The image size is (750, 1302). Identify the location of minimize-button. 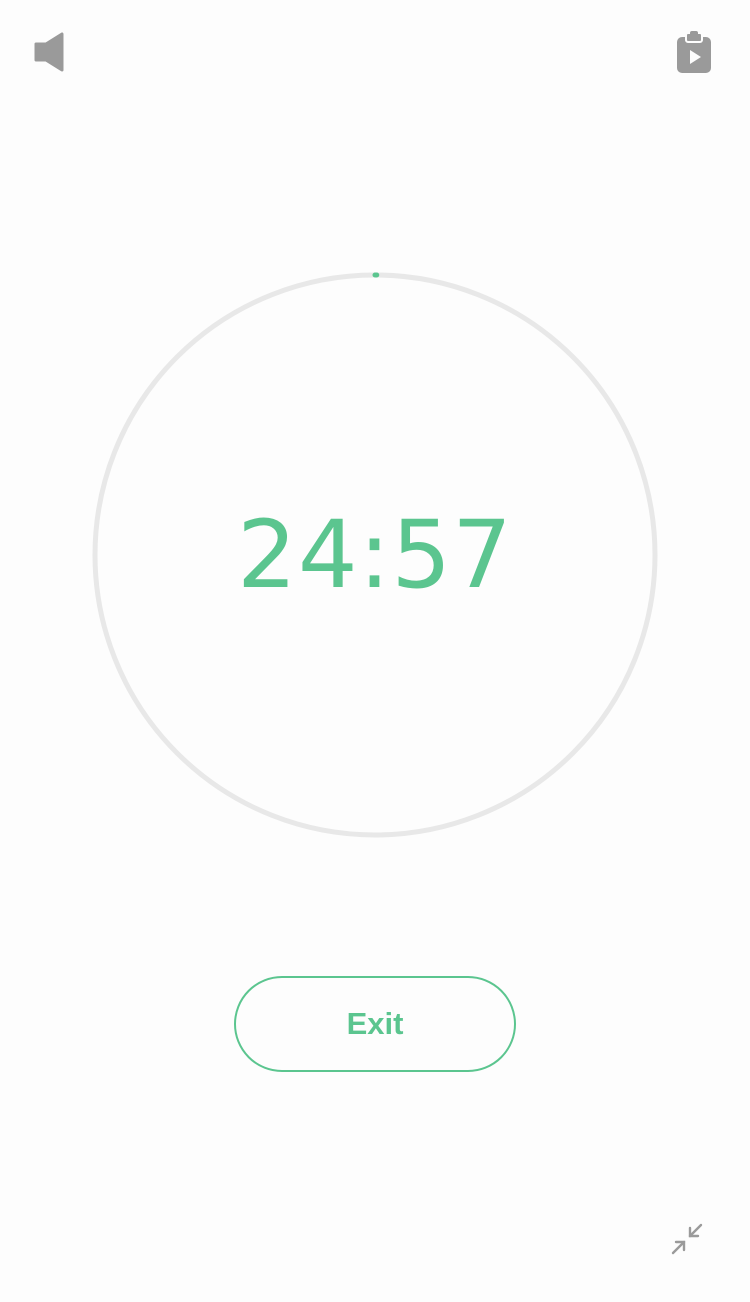
(687, 1239).